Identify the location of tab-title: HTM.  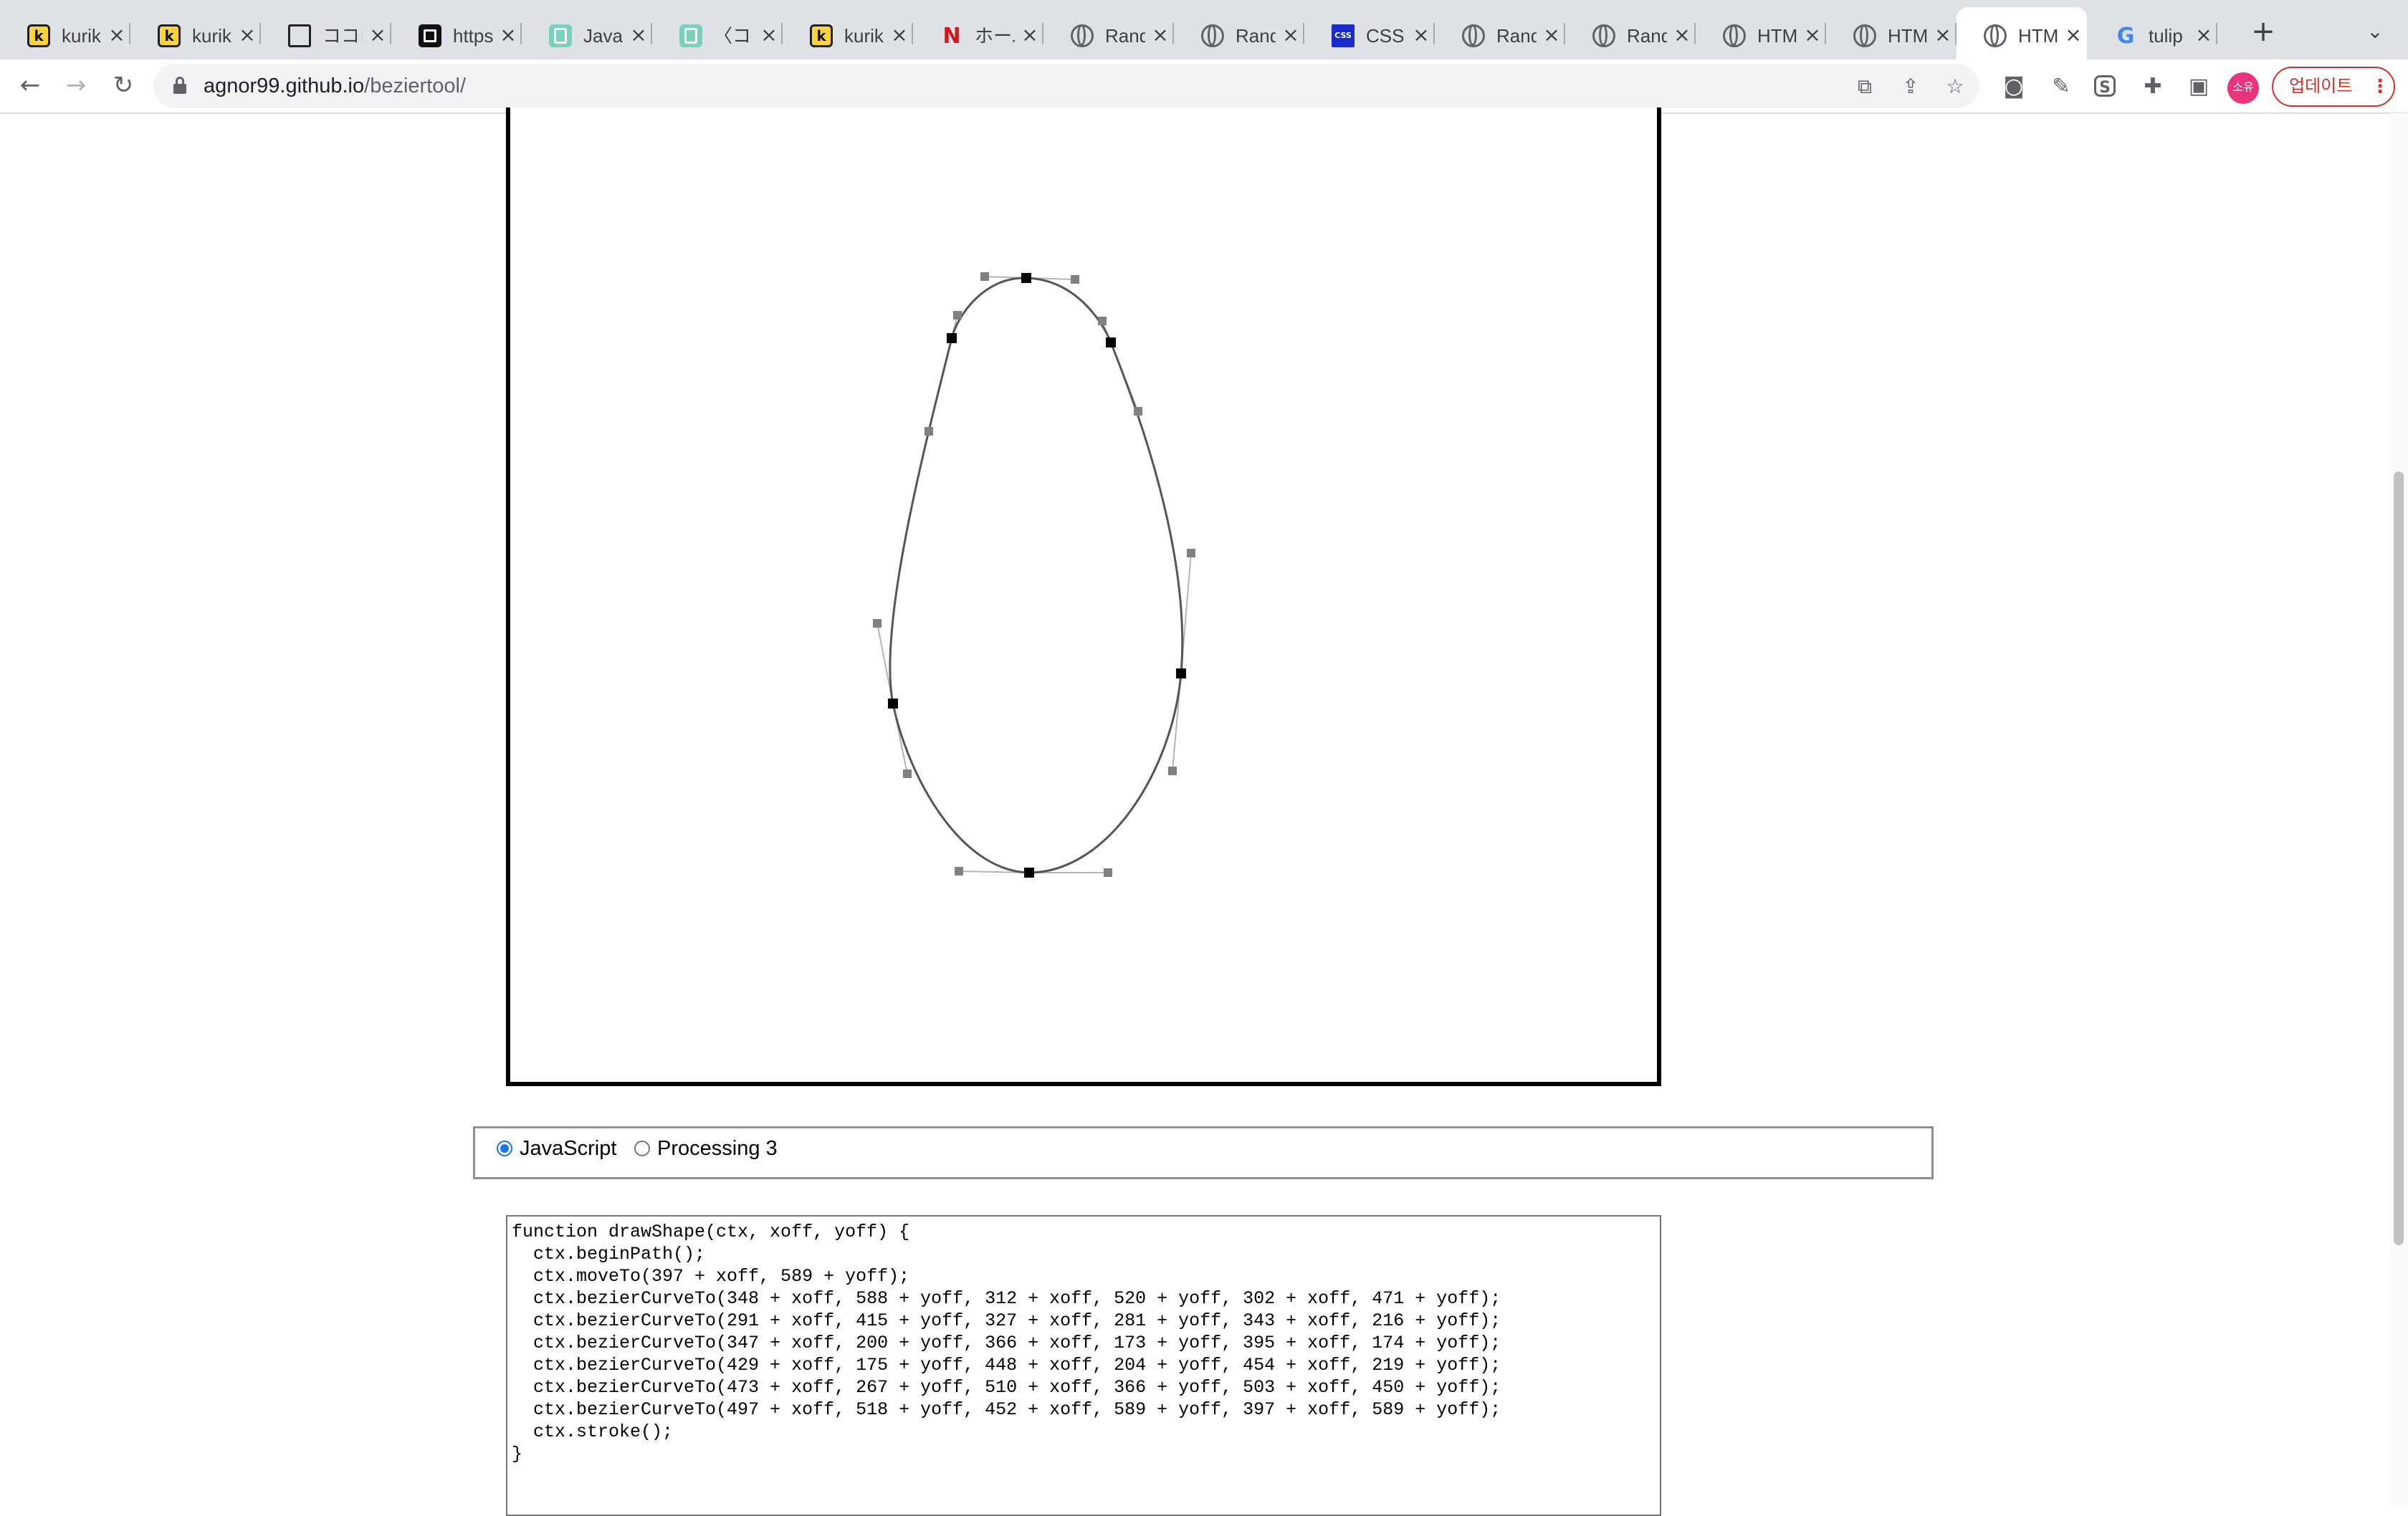
(2038, 36).